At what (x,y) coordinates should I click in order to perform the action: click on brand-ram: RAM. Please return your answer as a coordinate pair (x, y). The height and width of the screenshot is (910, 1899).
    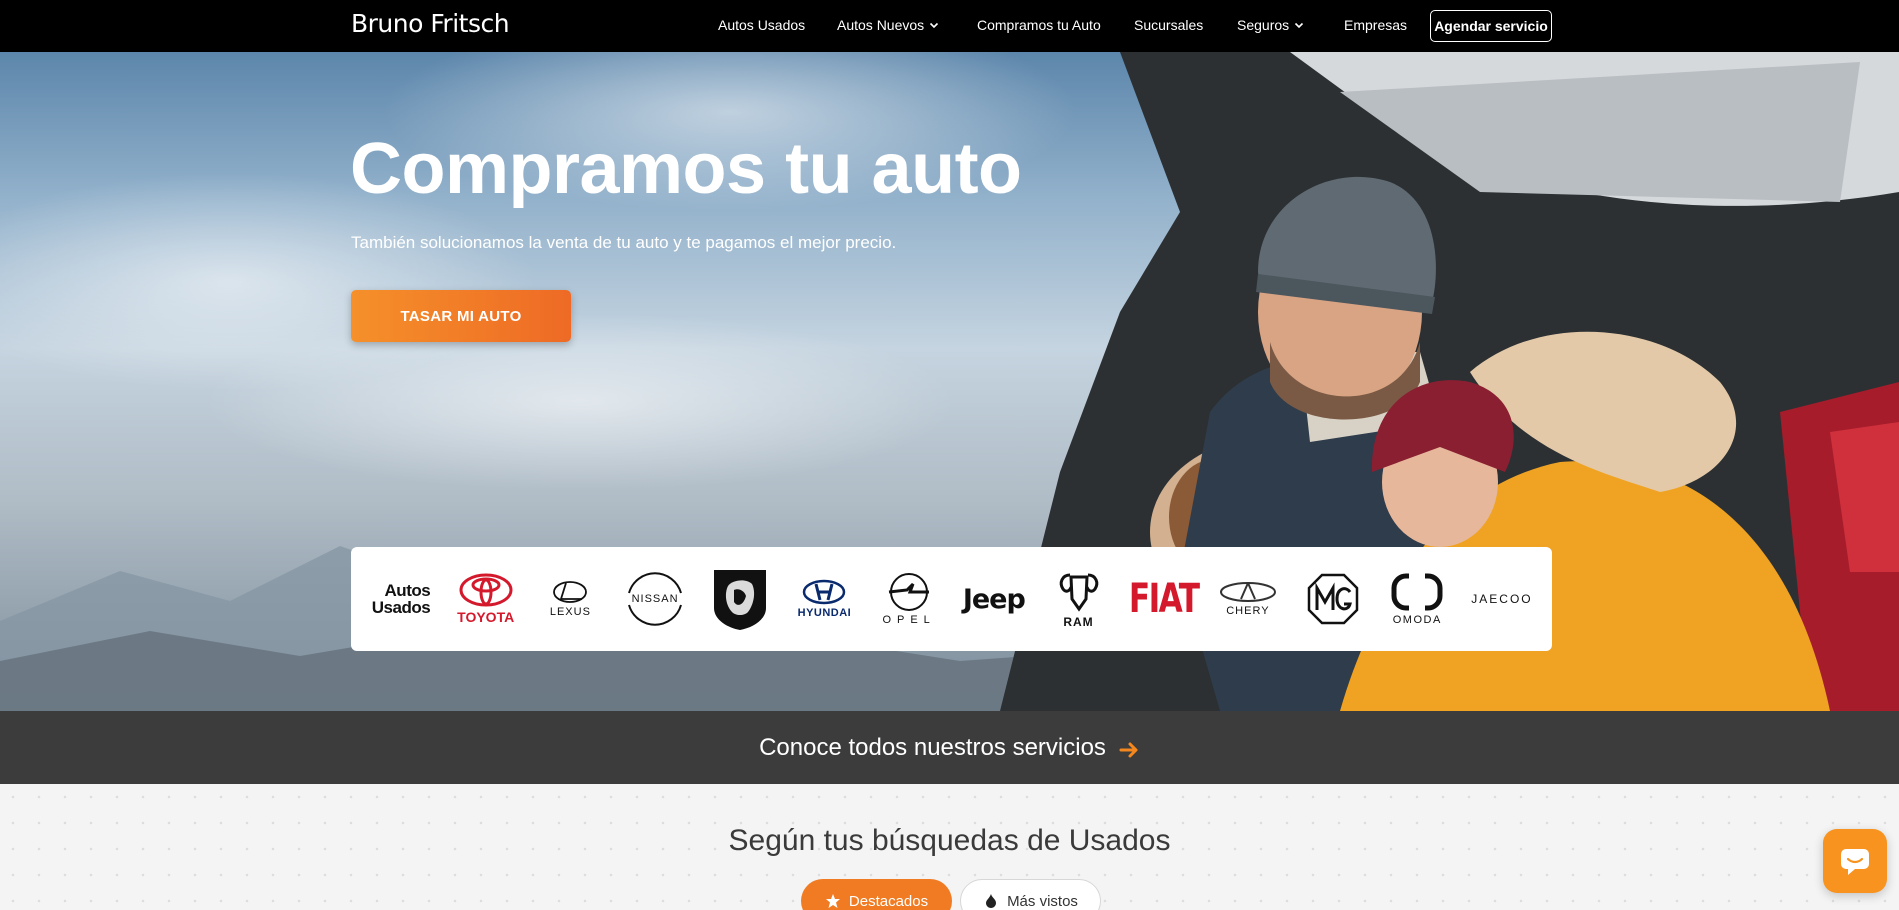
    Looking at the image, I should click on (1079, 599).